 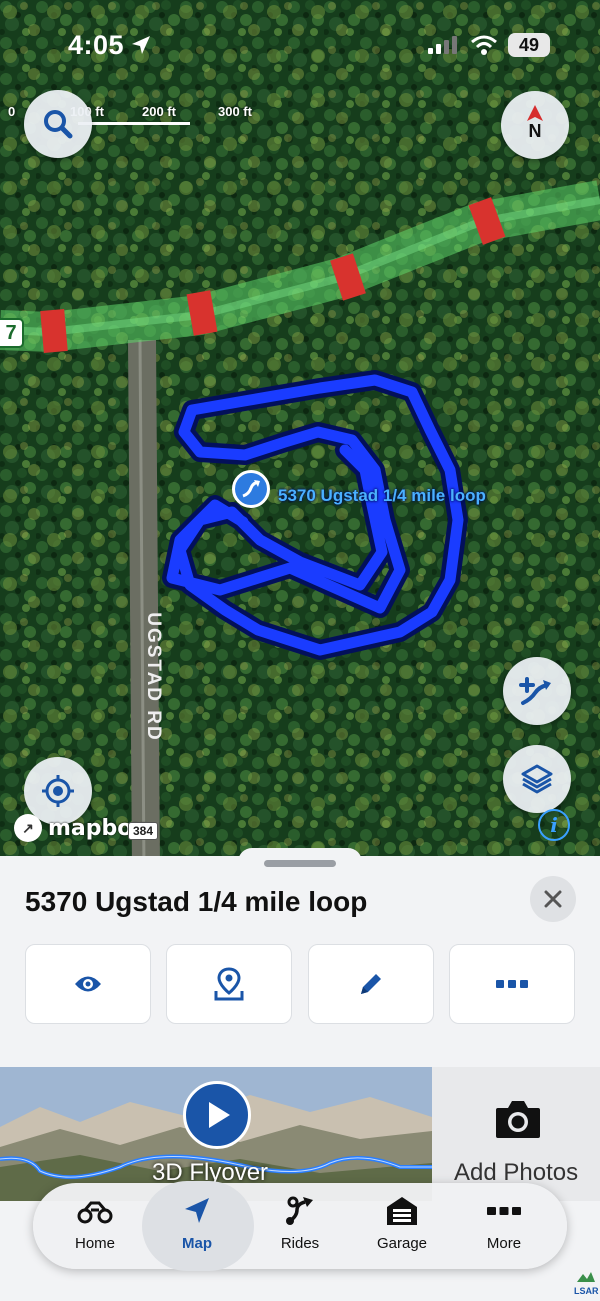 I want to click on tab-garage: Garage, so click(x=402, y=1226).